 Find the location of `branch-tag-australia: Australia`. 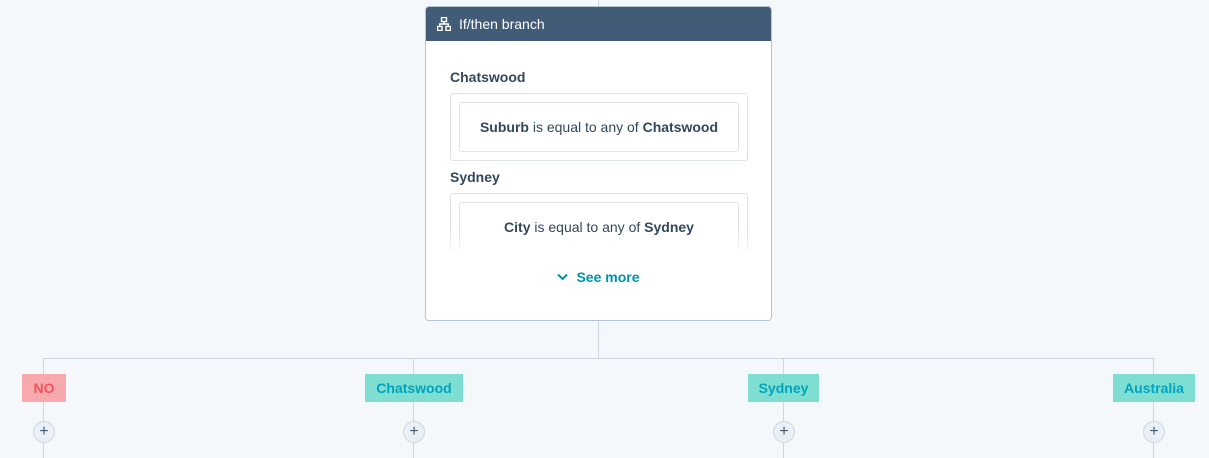

branch-tag-australia: Australia is located at coordinates (1154, 388).